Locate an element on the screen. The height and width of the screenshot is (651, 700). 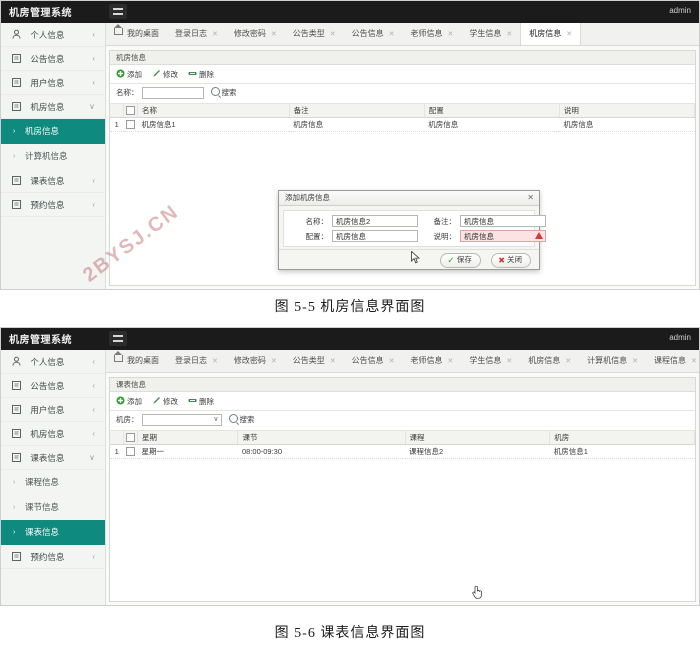
panel-toolbar: 添加 修改 删除 is located at coordinates (402, 401).